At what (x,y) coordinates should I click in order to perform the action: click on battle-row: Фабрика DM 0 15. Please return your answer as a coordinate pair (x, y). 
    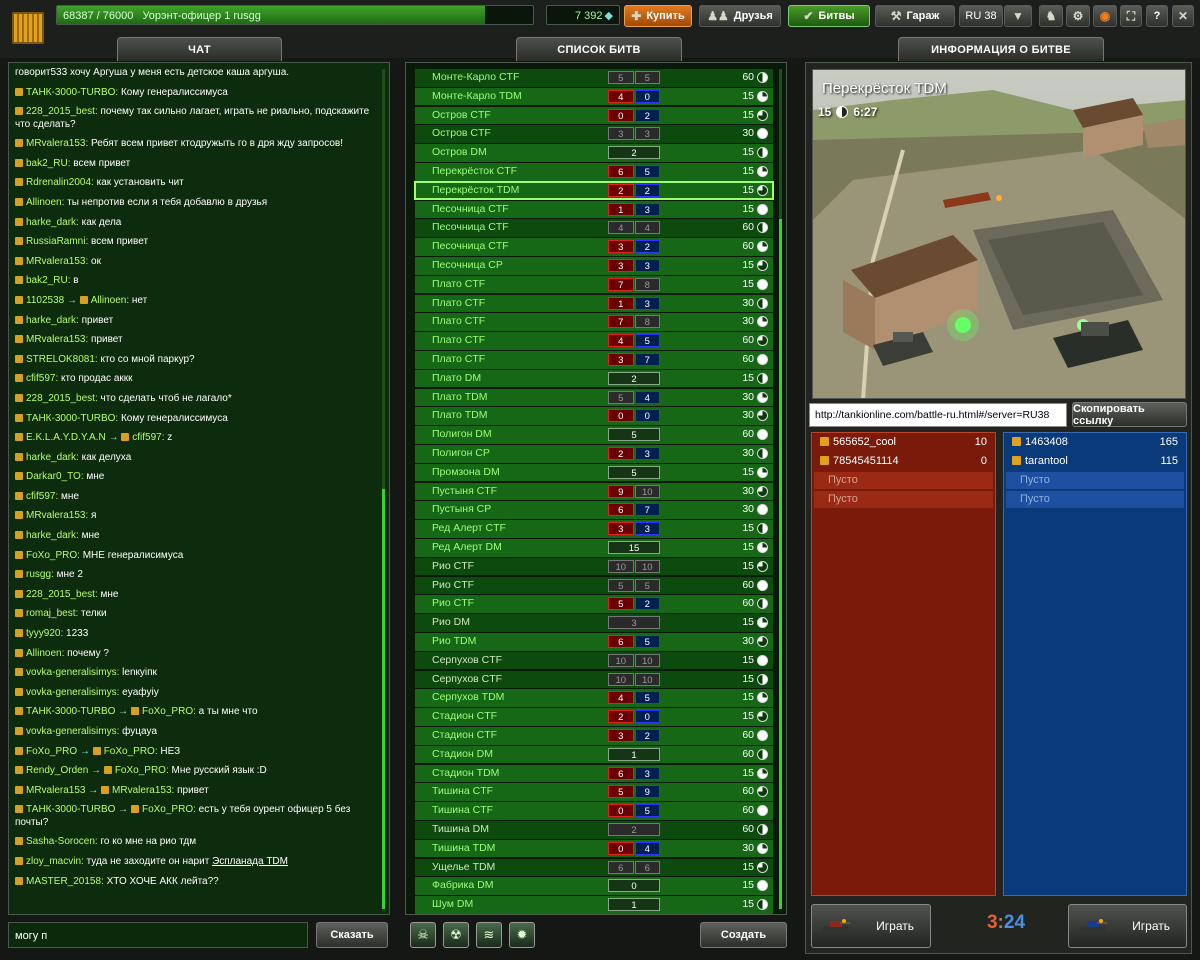
    Looking at the image, I should click on (594, 886).